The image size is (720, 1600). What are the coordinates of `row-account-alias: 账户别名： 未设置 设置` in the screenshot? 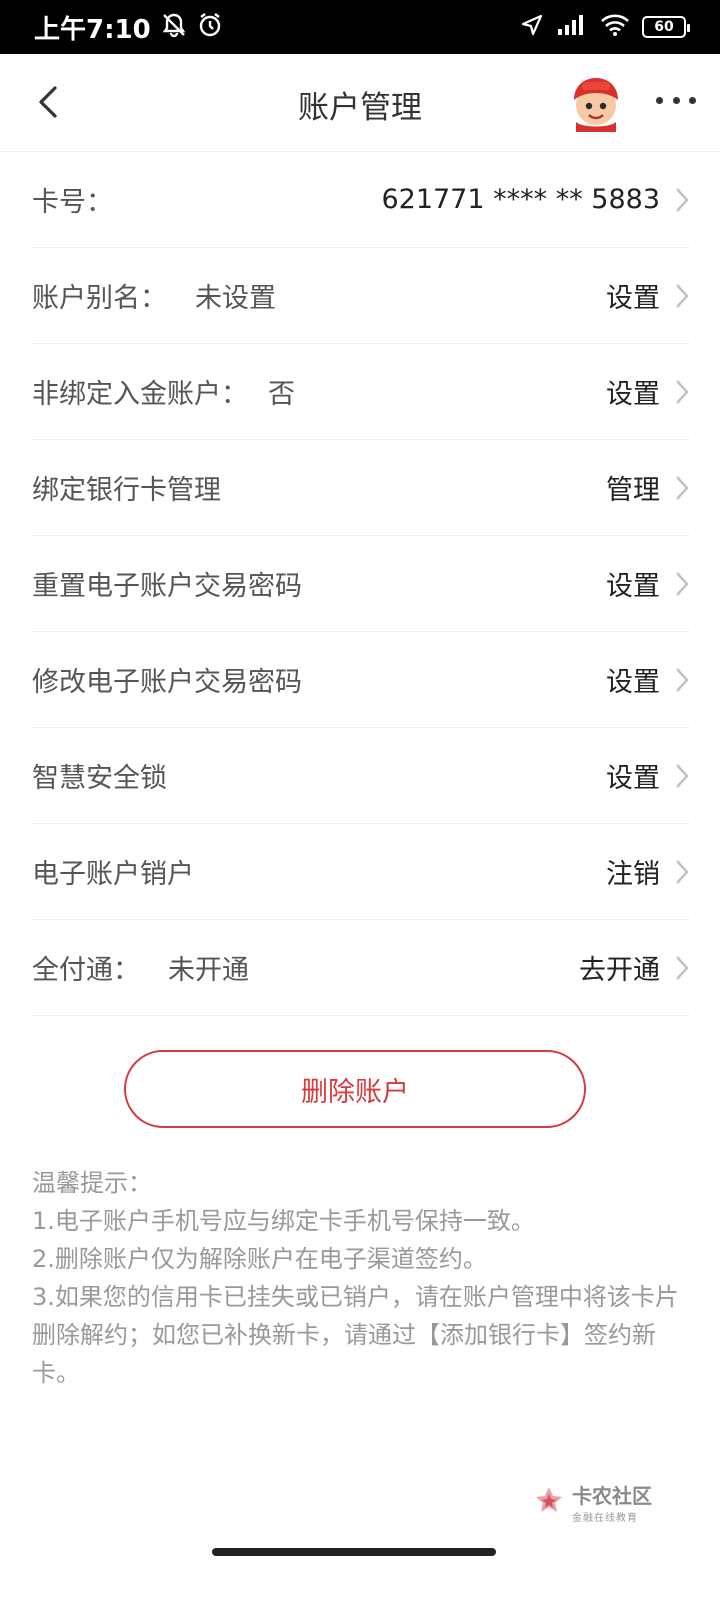 It's located at (361, 296).